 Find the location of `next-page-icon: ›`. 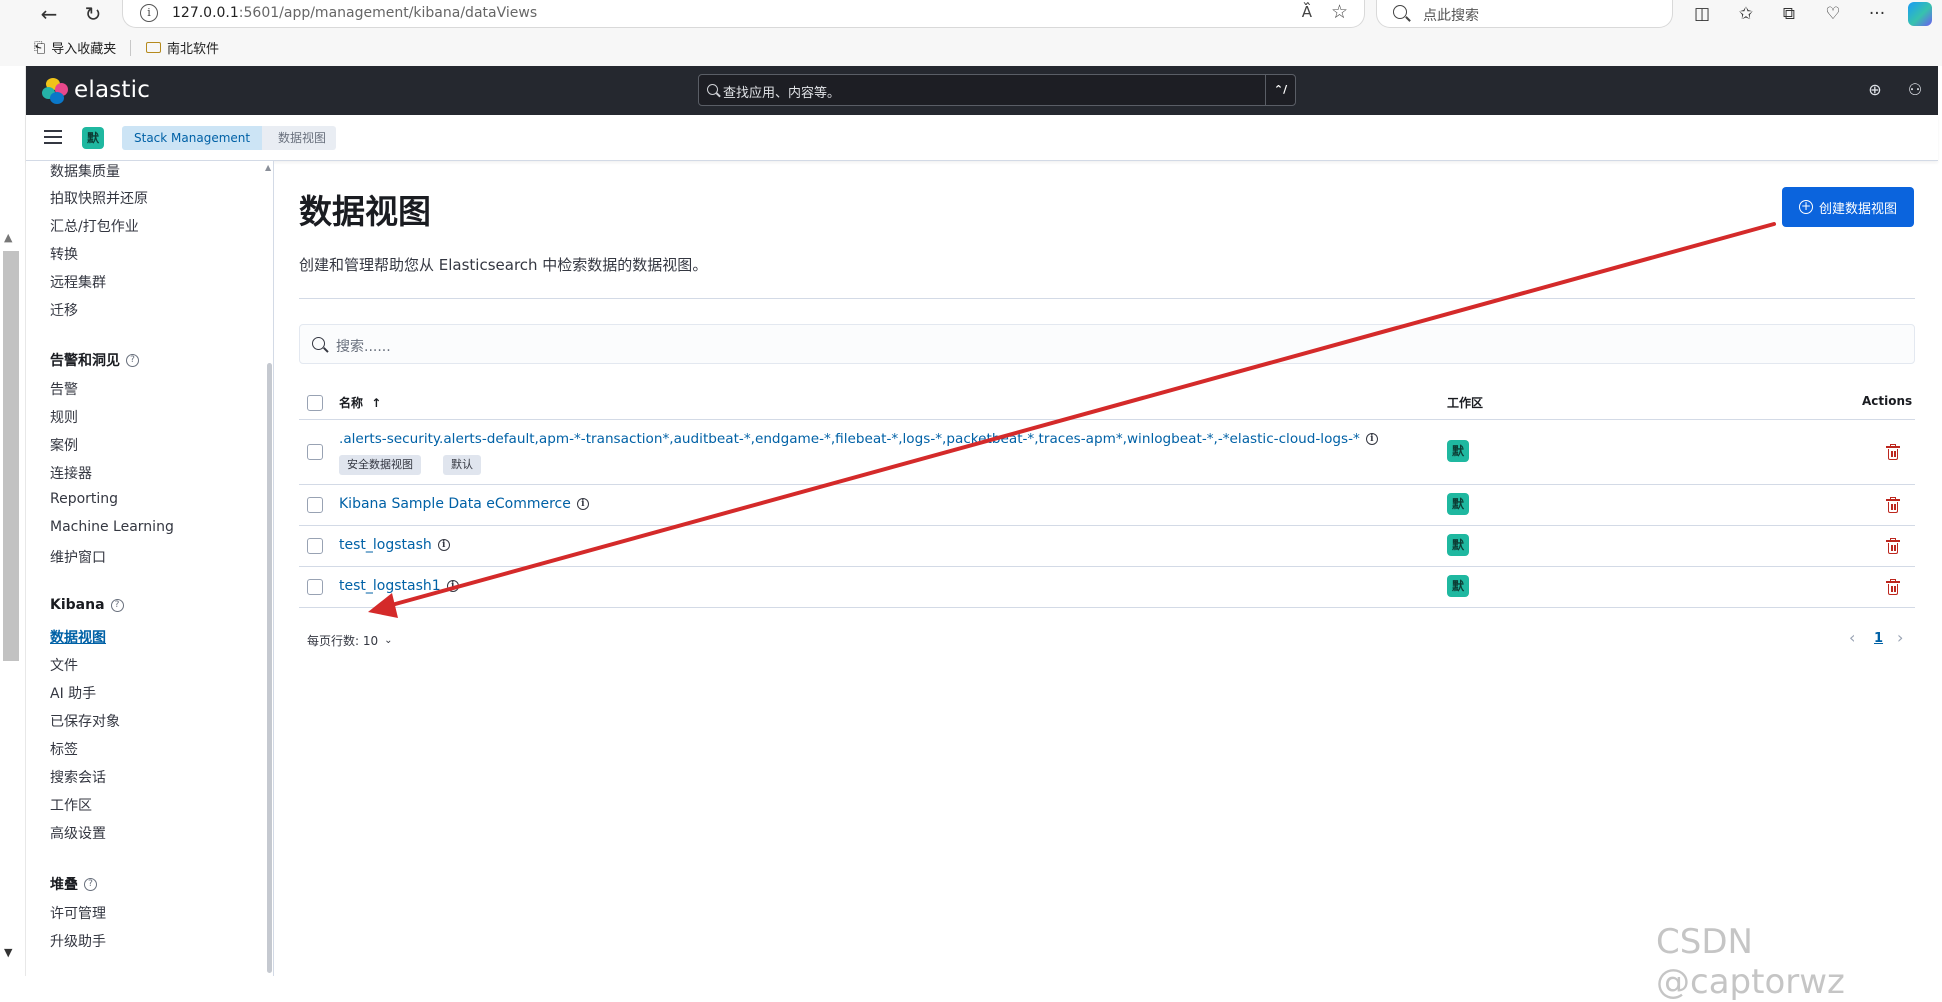

next-page-icon: › is located at coordinates (1900, 637).